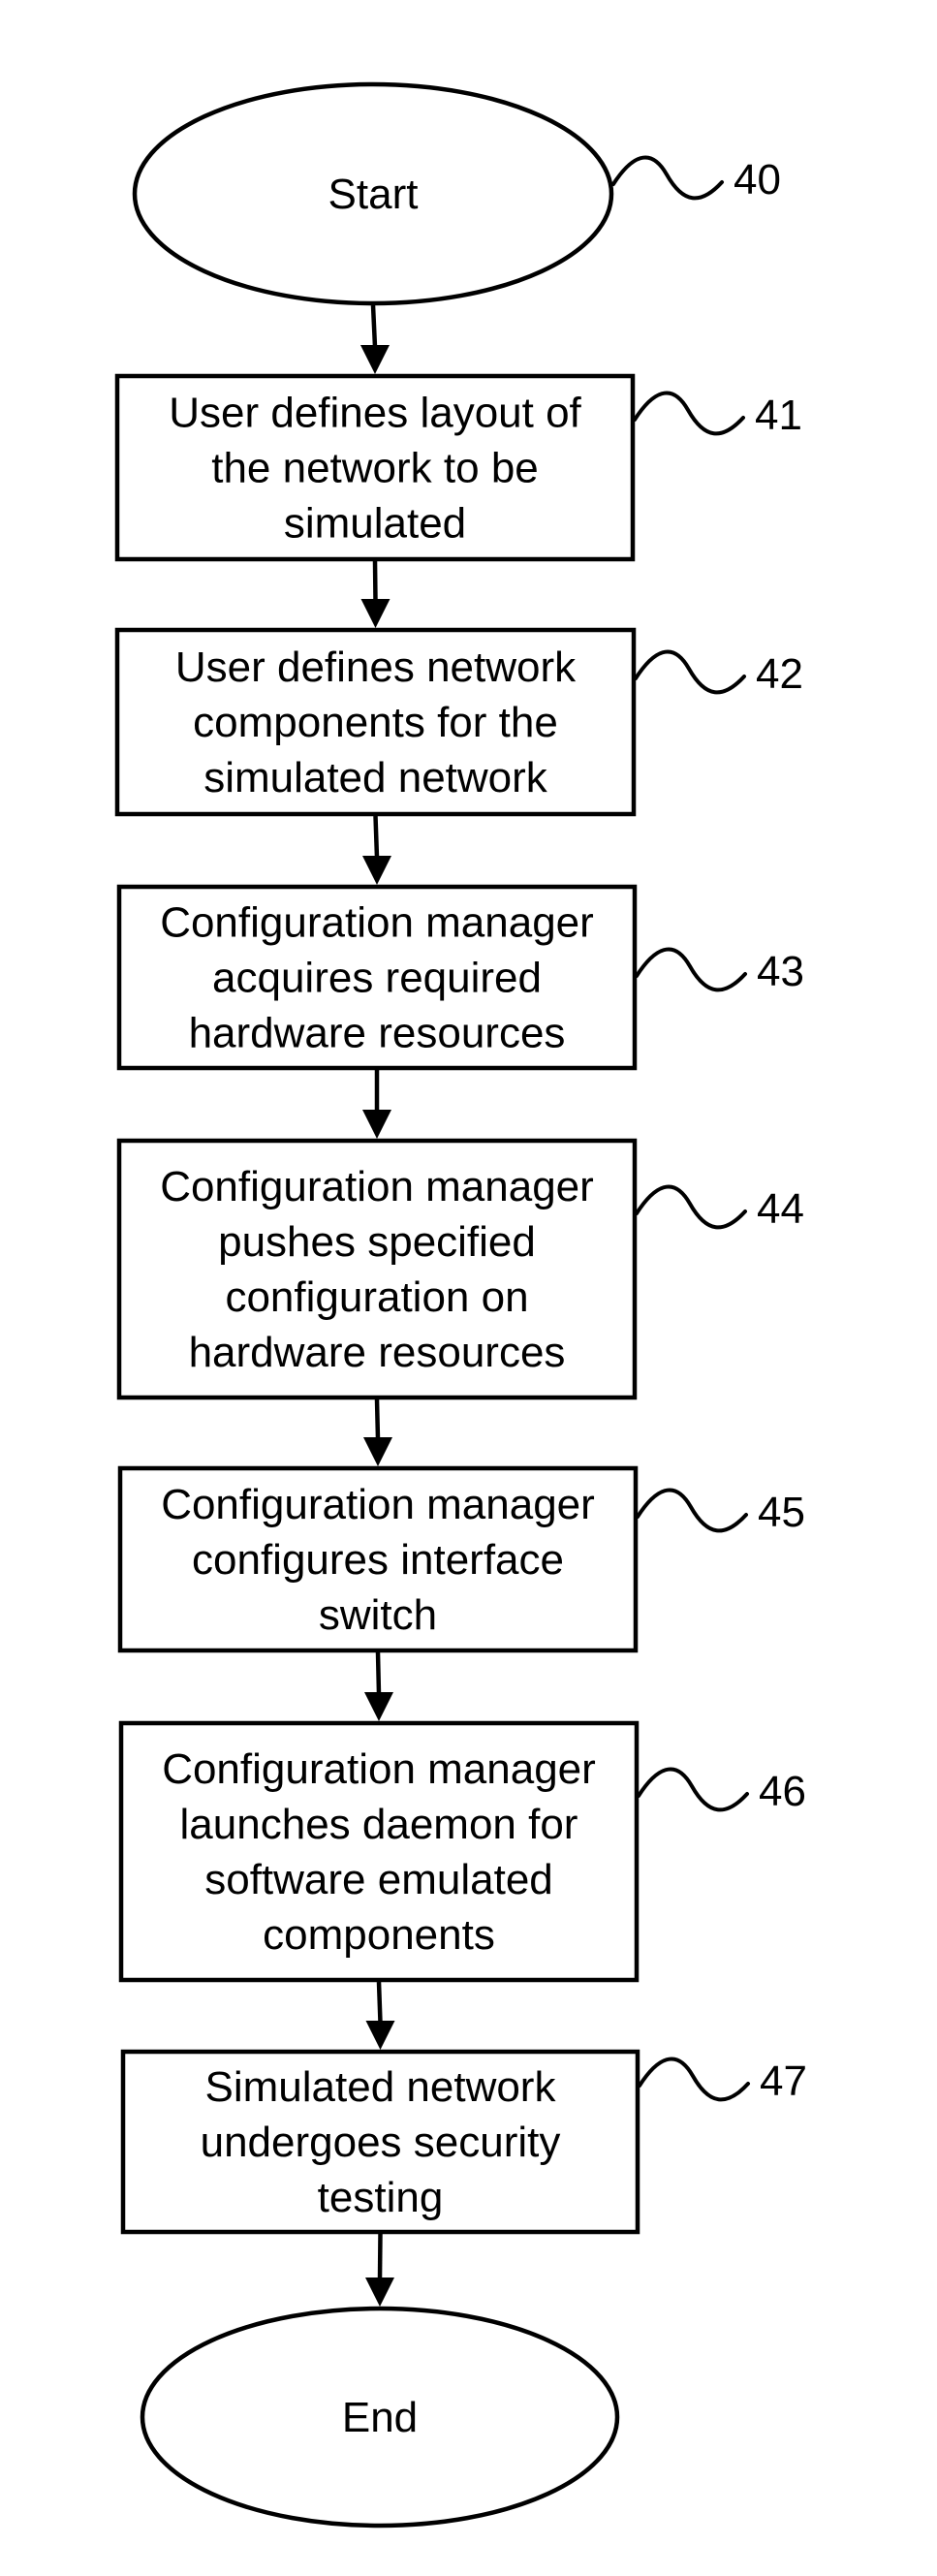  What do you see at coordinates (378, 1879) in the screenshot?
I see `node-text-line: software emulated` at bounding box center [378, 1879].